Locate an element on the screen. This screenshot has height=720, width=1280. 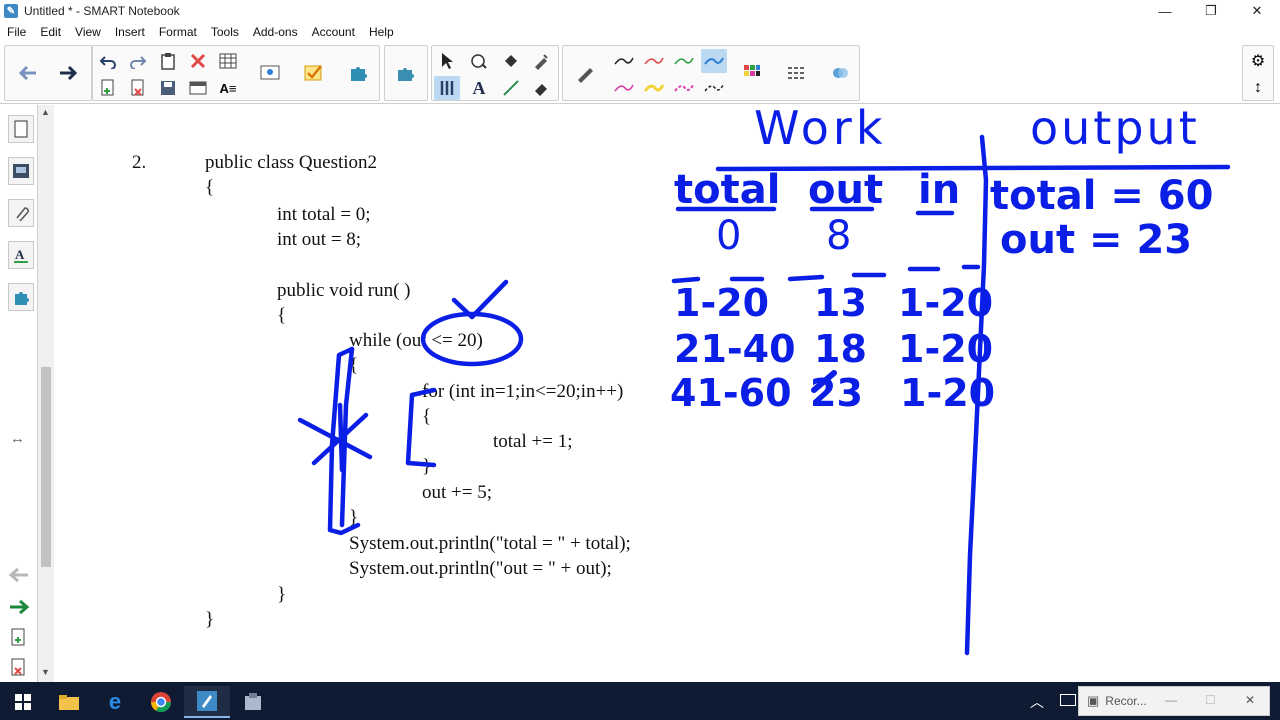
recorder-minimize-button: — is located at coordinates (1171, 700).